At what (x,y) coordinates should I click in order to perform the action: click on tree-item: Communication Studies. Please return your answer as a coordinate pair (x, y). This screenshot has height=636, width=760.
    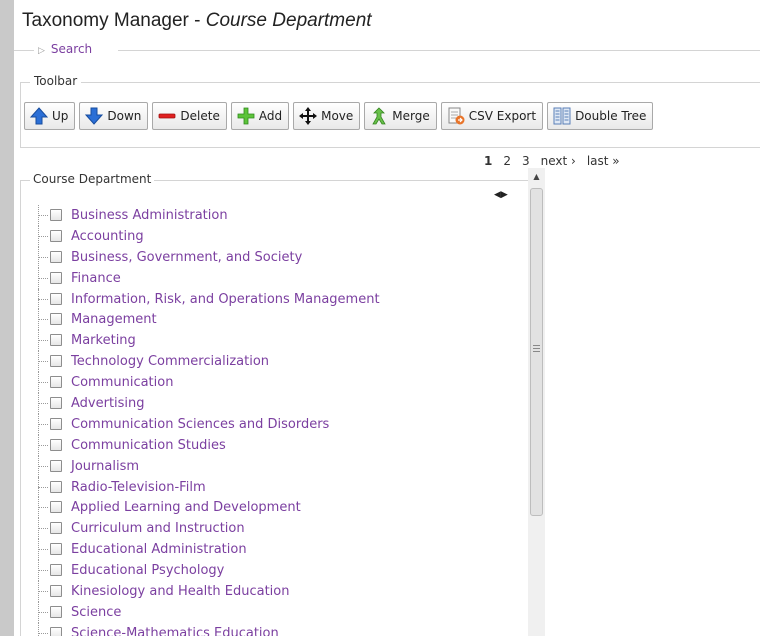
    Looking at the image, I should click on (274, 445).